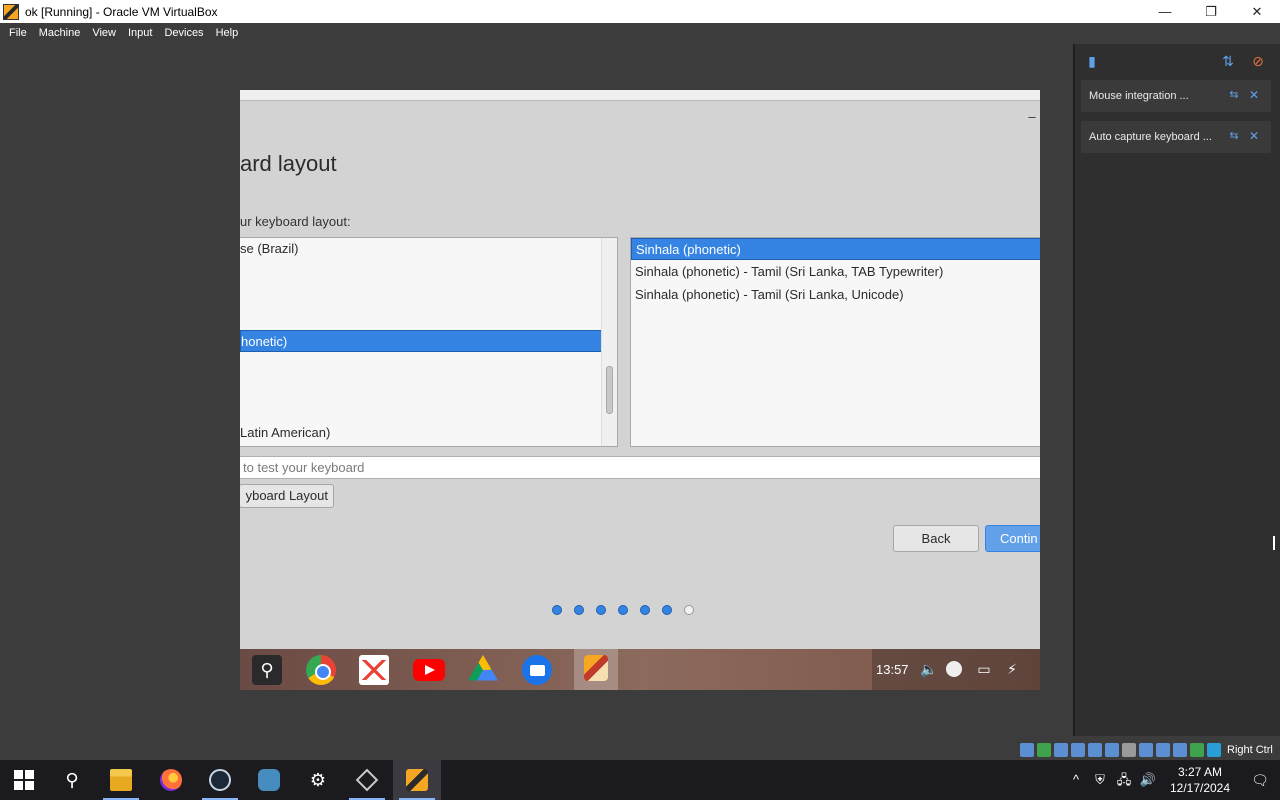  I want to click on page-subtitle: ur keyboard layout:, so click(295, 221).